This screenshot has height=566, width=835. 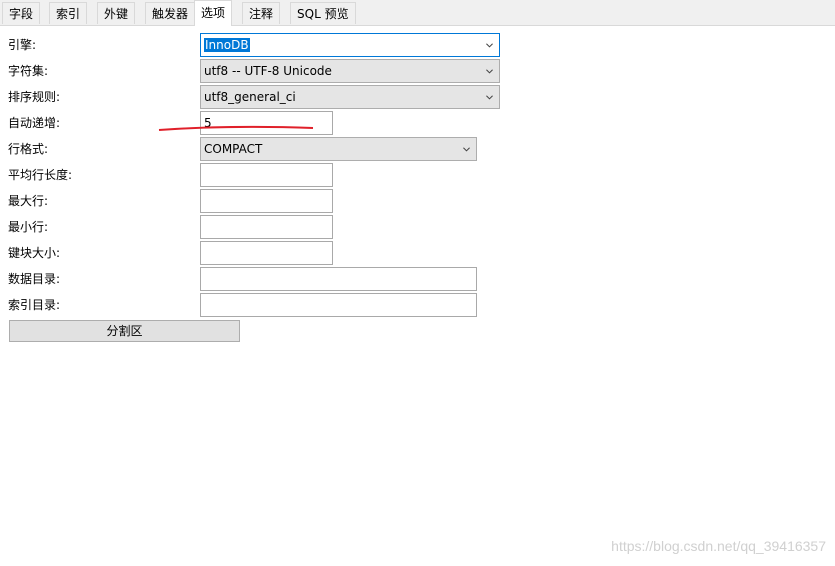 I want to click on charset-label: 字符集:, so click(x=28, y=71).